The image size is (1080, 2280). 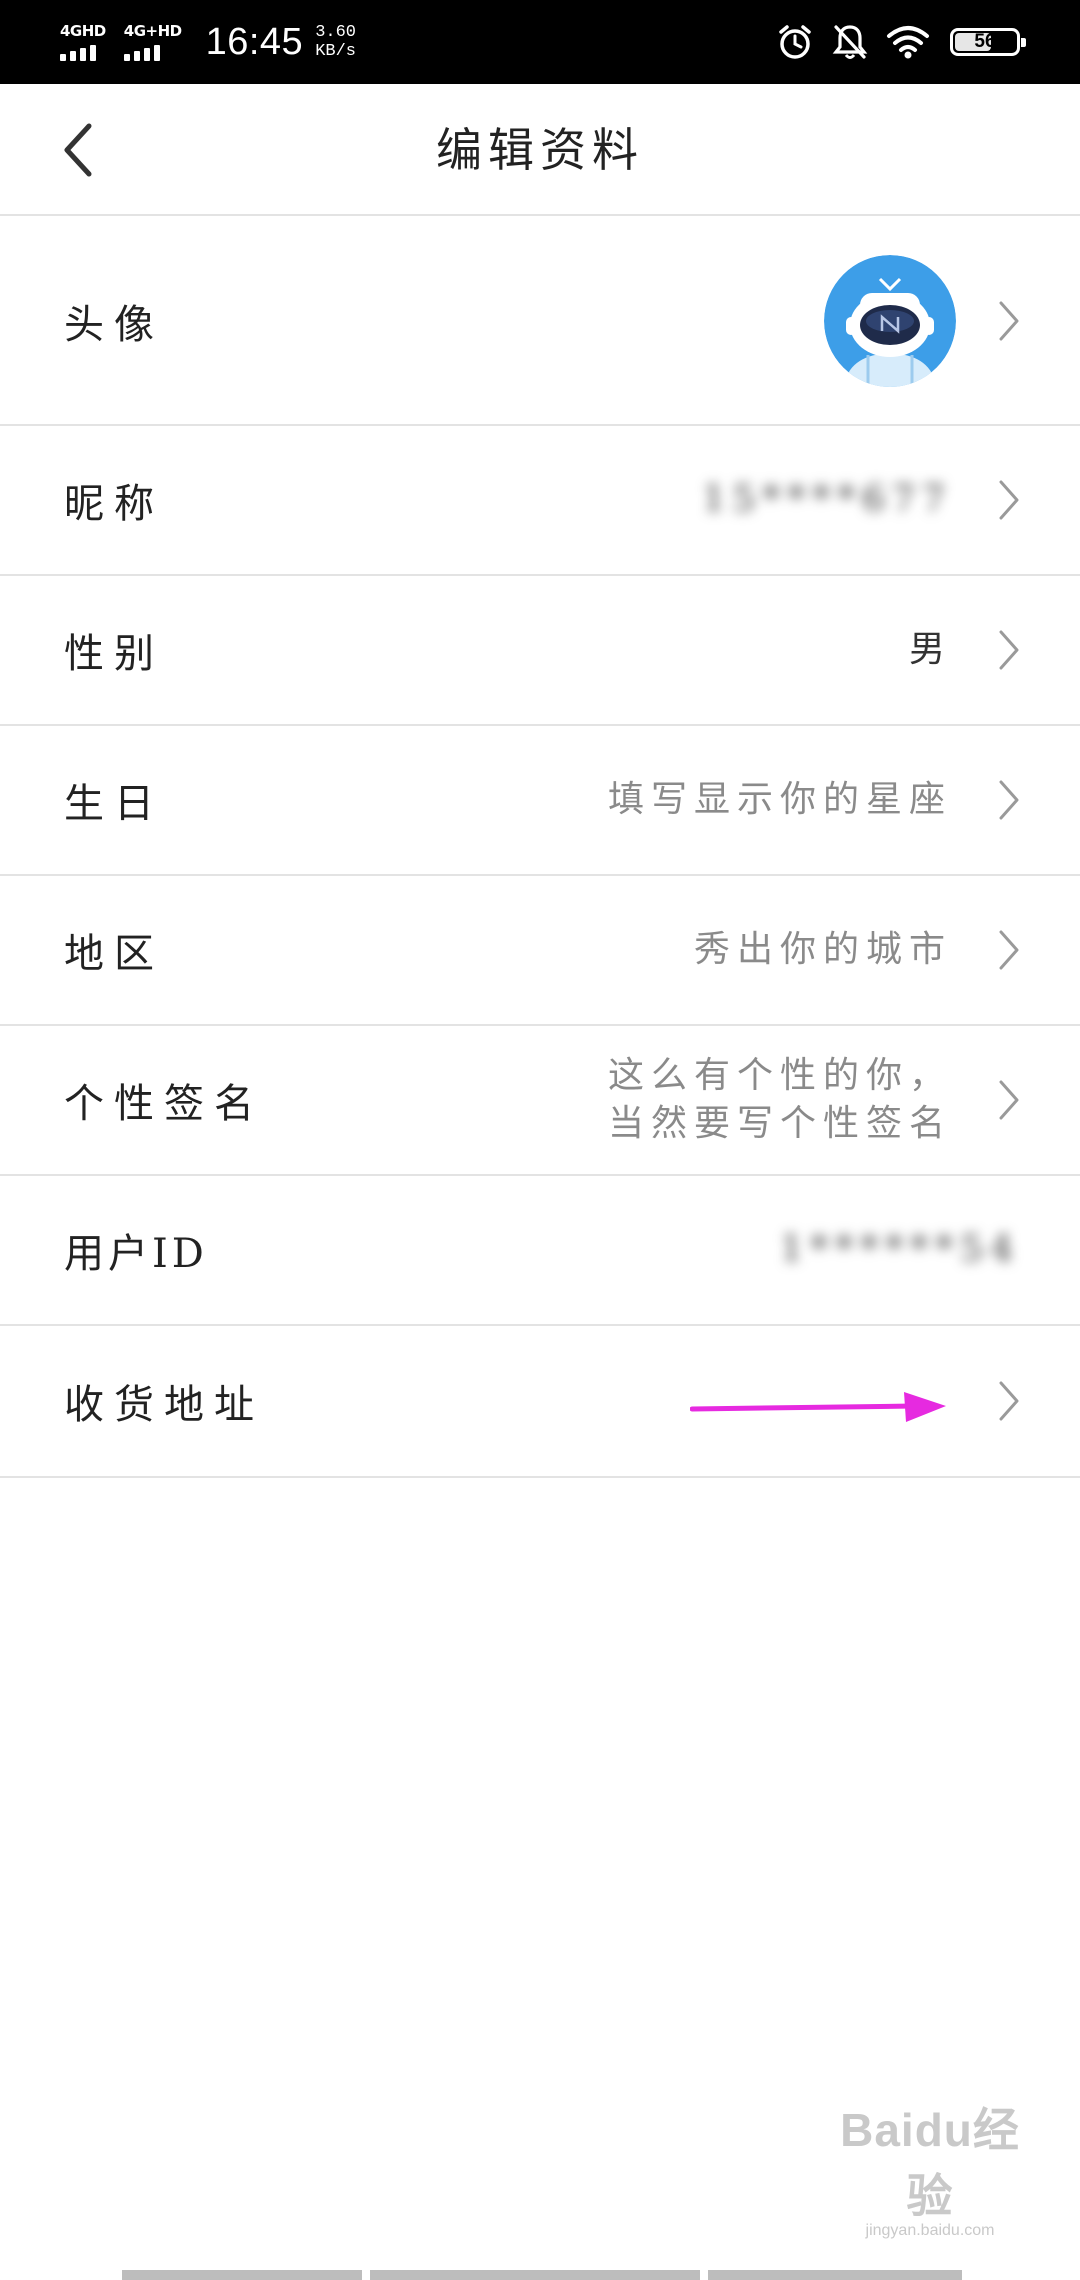 What do you see at coordinates (114, 325) in the screenshot?
I see `avatar-label: 头像` at bounding box center [114, 325].